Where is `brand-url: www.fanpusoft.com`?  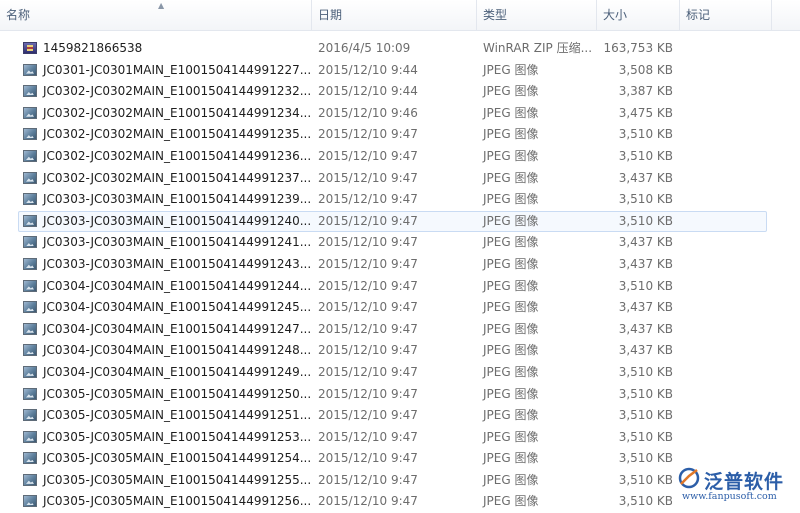
brand-url: www.fanpusoft.com is located at coordinates (729, 496).